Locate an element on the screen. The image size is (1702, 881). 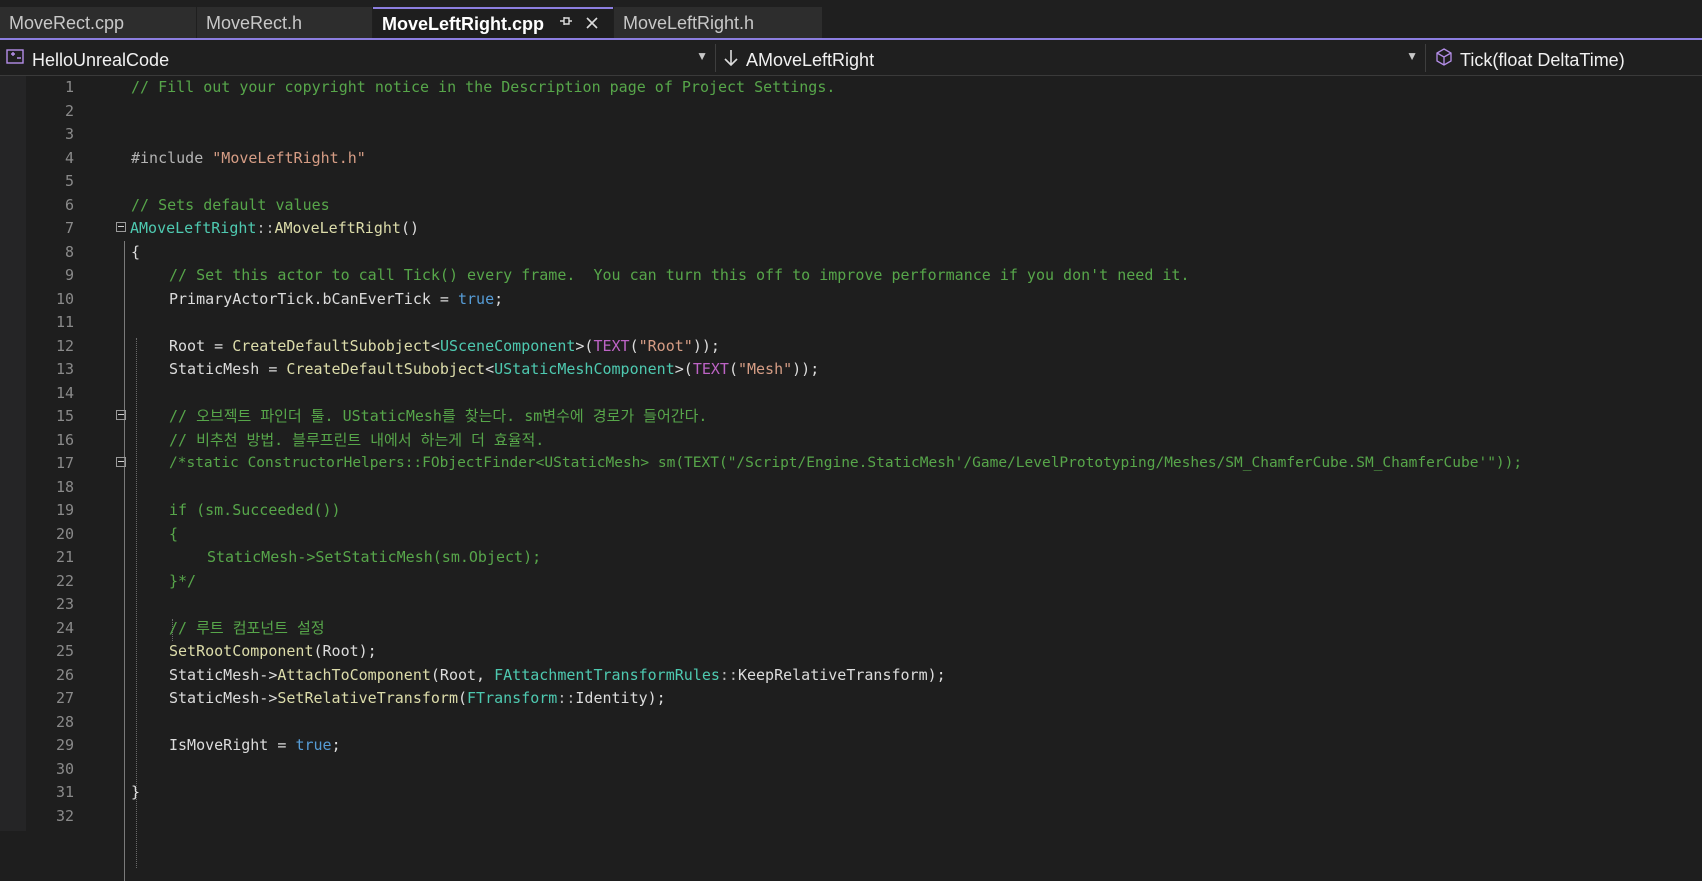
token: CreateDefaultSubobject is located at coordinates (331, 345).